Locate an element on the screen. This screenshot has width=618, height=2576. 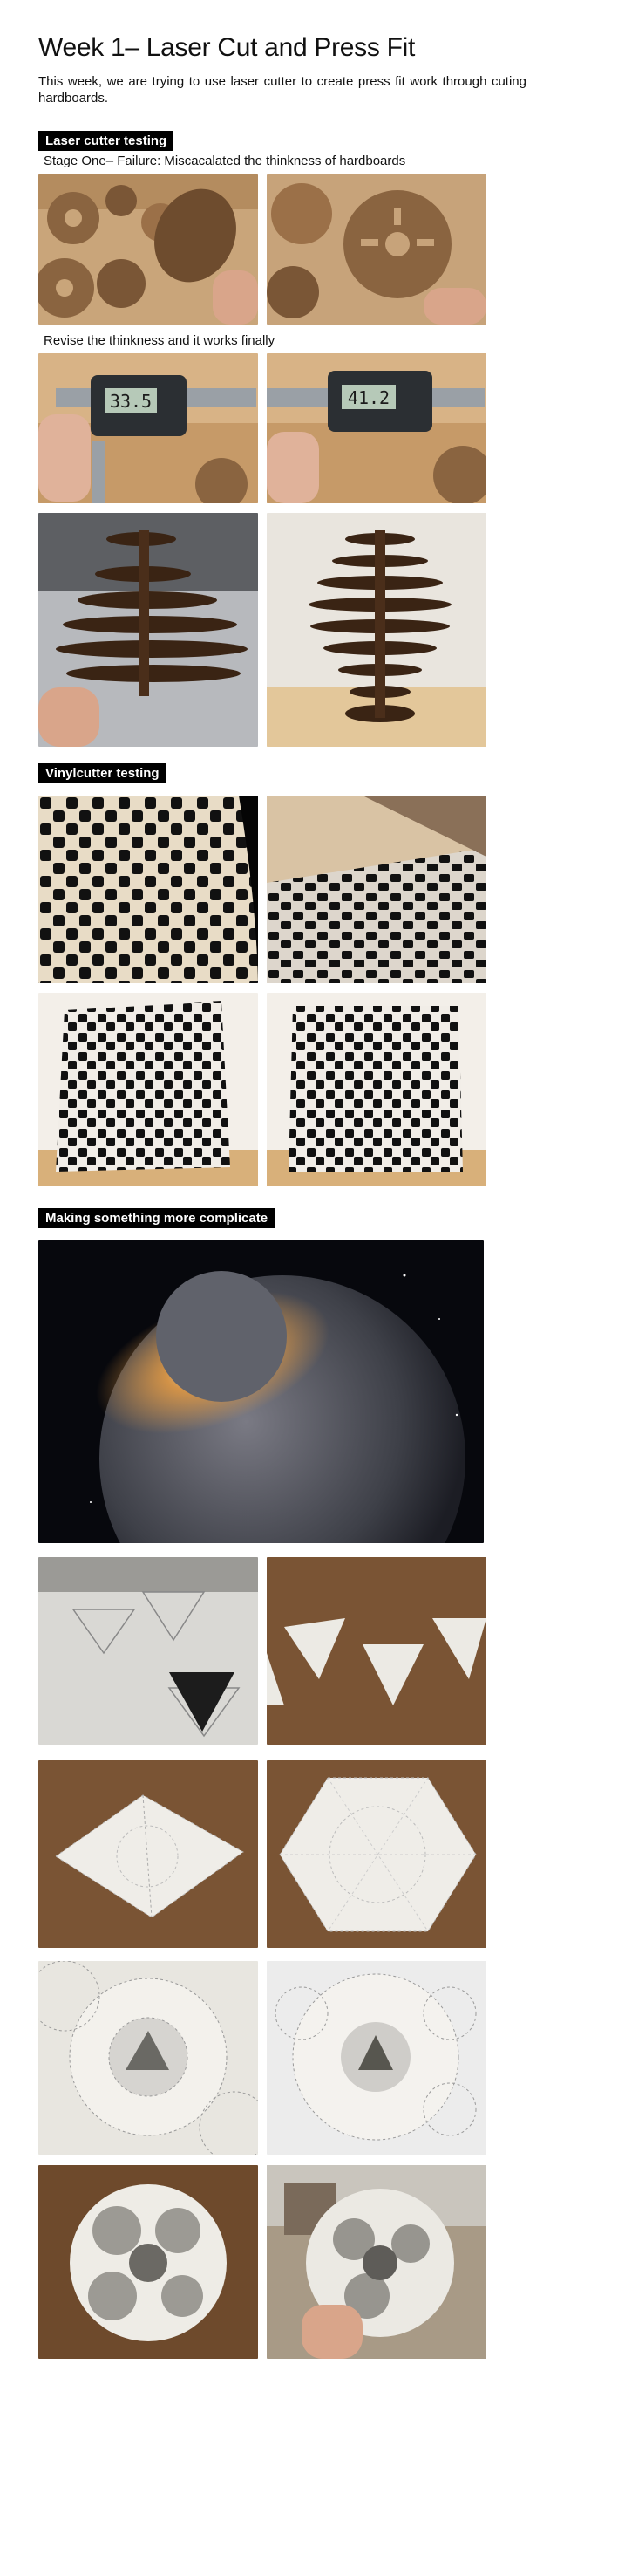
photo-paper-triangles is located at coordinates (376, 1651).